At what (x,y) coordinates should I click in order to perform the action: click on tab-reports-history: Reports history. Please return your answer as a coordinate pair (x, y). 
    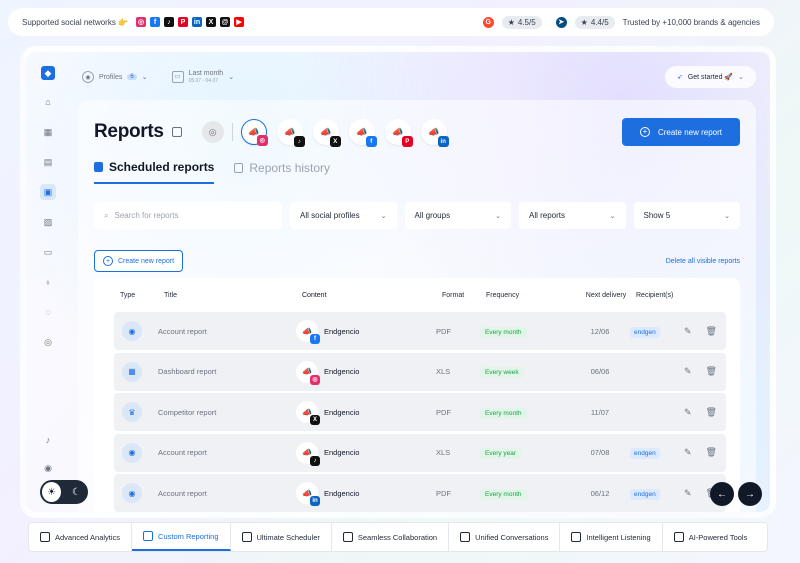
    Looking at the image, I should click on (282, 172).